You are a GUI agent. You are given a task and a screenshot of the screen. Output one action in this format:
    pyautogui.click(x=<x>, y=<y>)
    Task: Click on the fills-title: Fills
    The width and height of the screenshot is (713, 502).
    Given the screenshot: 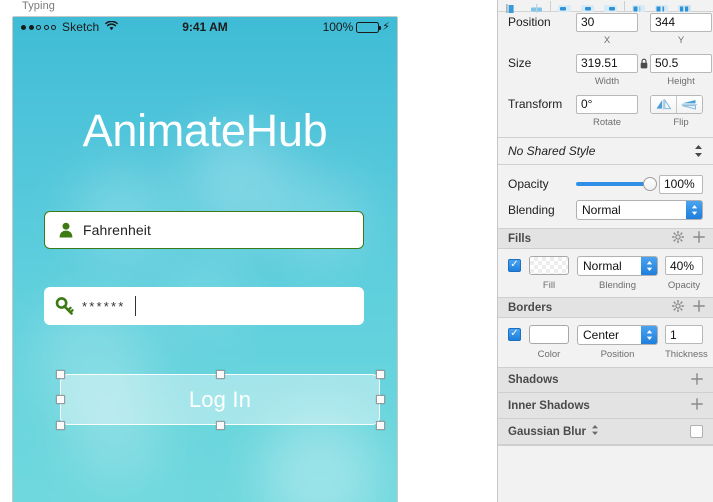 What is the action you would take?
    pyautogui.click(x=520, y=238)
    